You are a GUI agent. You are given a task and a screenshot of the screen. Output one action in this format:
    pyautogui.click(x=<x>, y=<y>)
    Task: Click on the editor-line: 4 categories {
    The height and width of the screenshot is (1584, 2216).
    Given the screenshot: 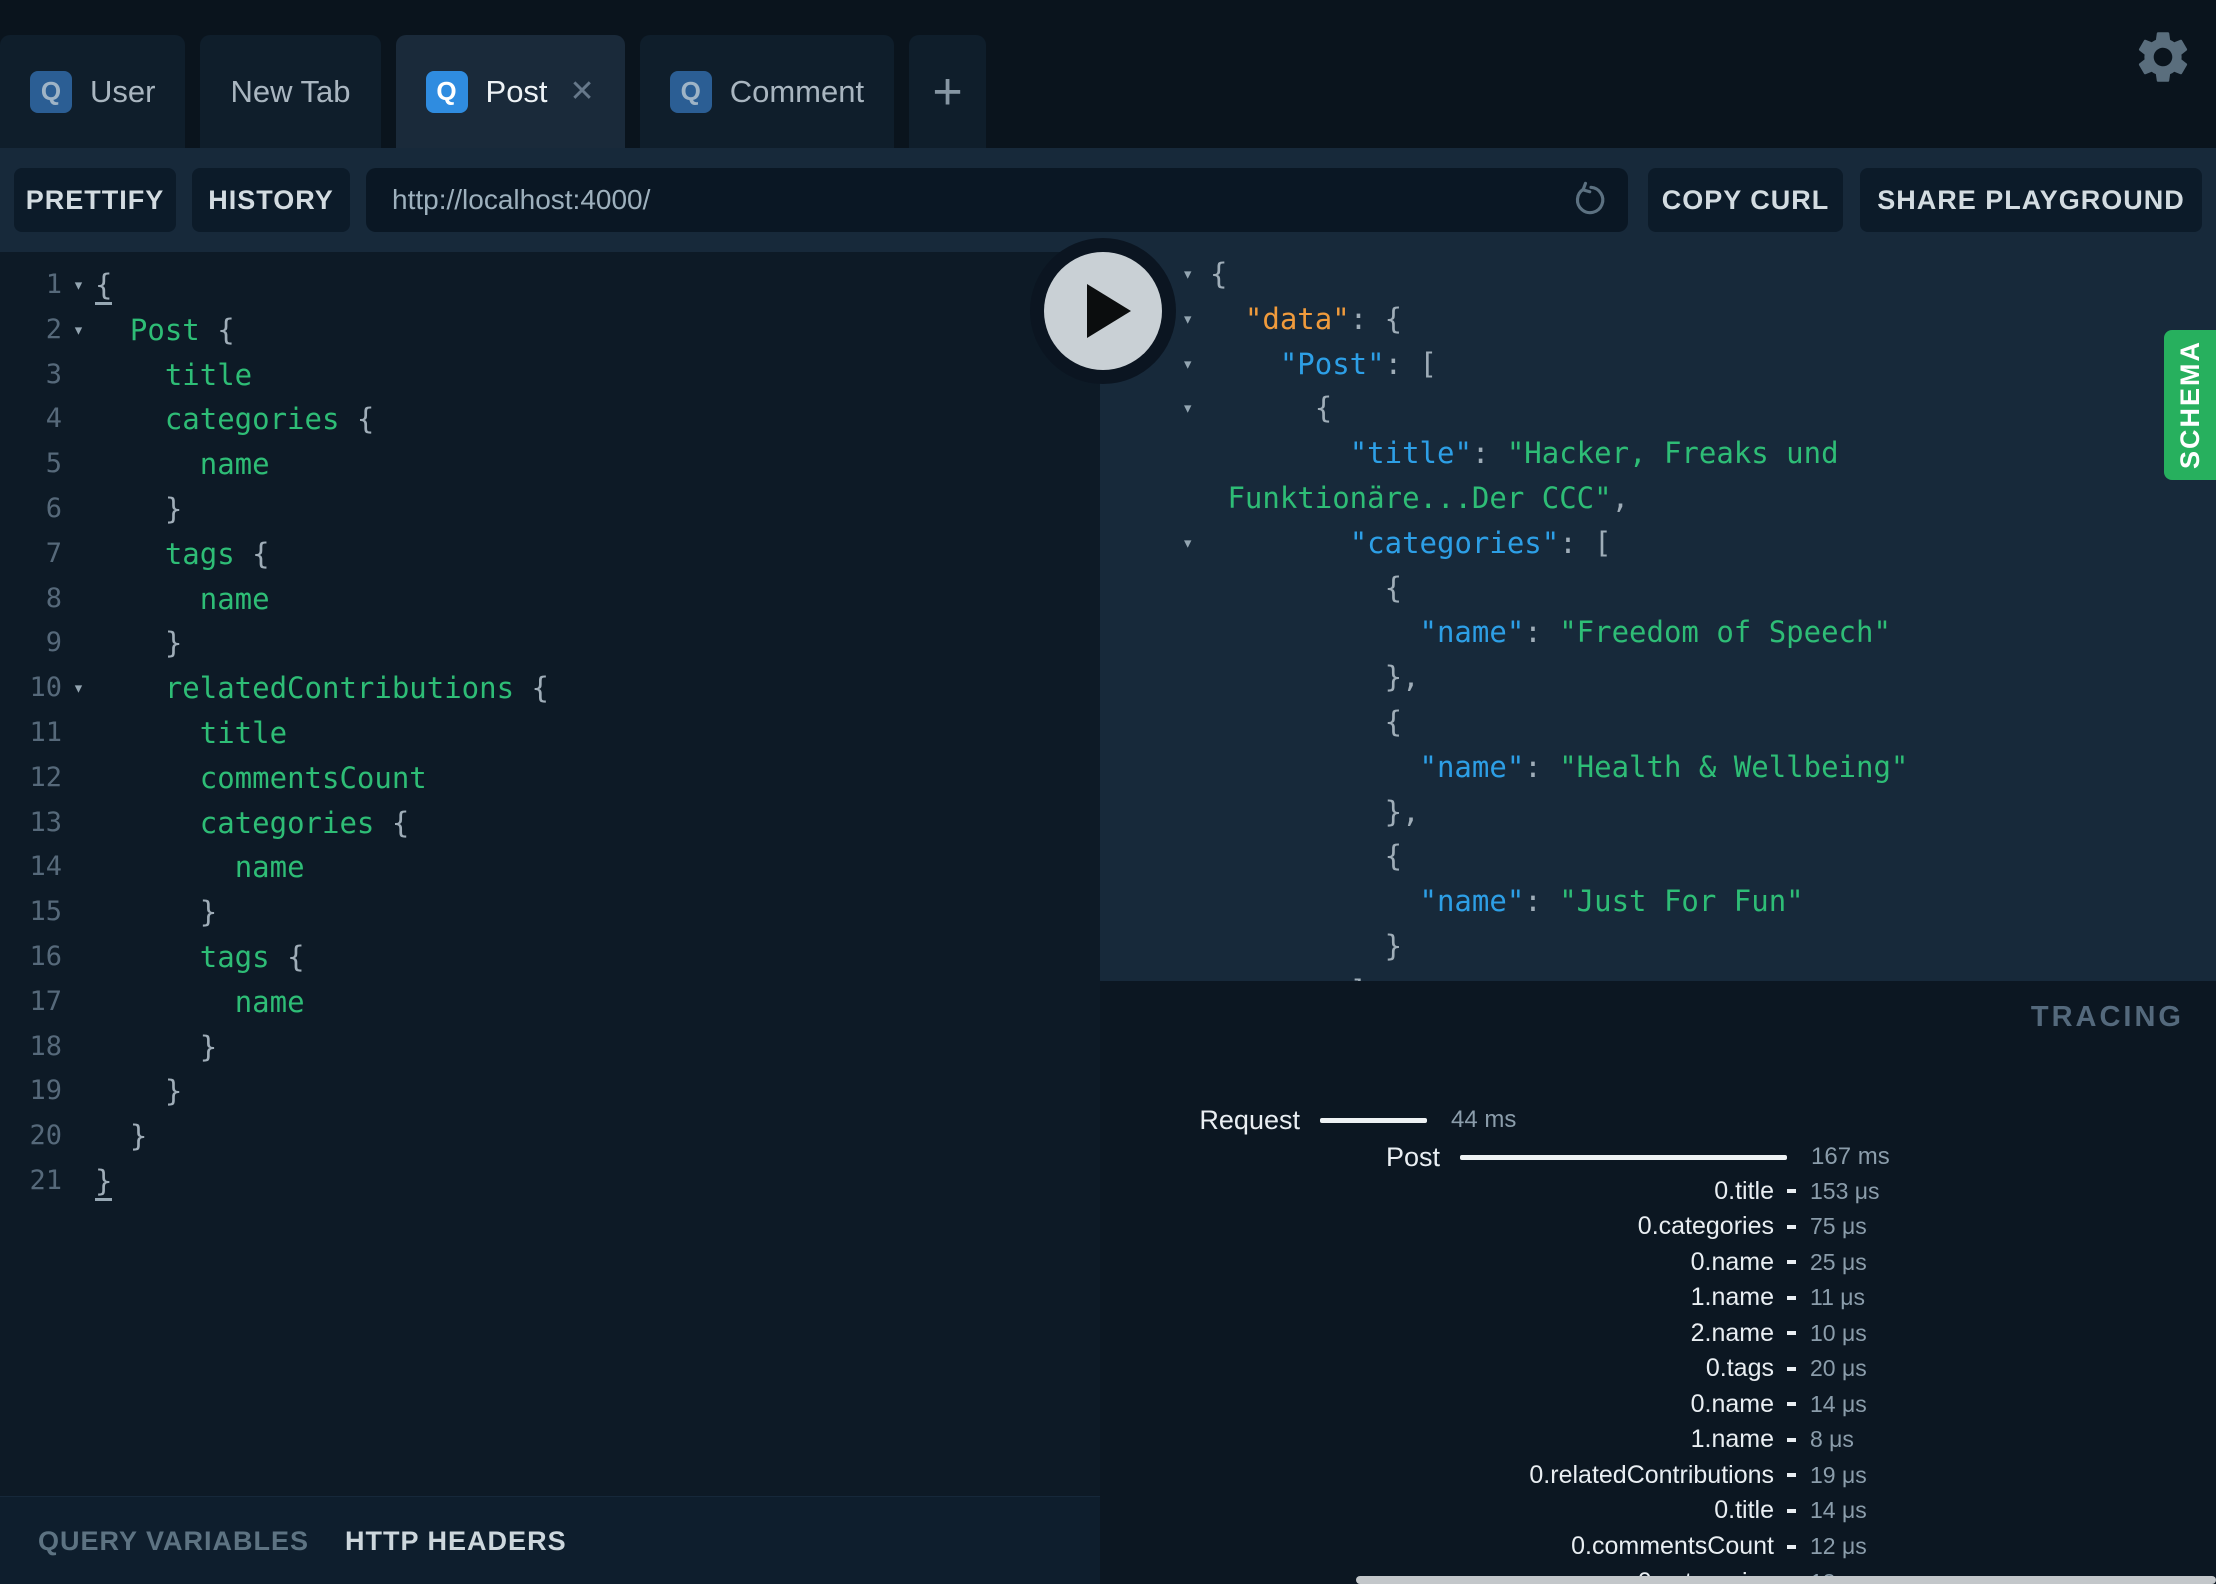 What is the action you would take?
    pyautogui.click(x=550, y=419)
    